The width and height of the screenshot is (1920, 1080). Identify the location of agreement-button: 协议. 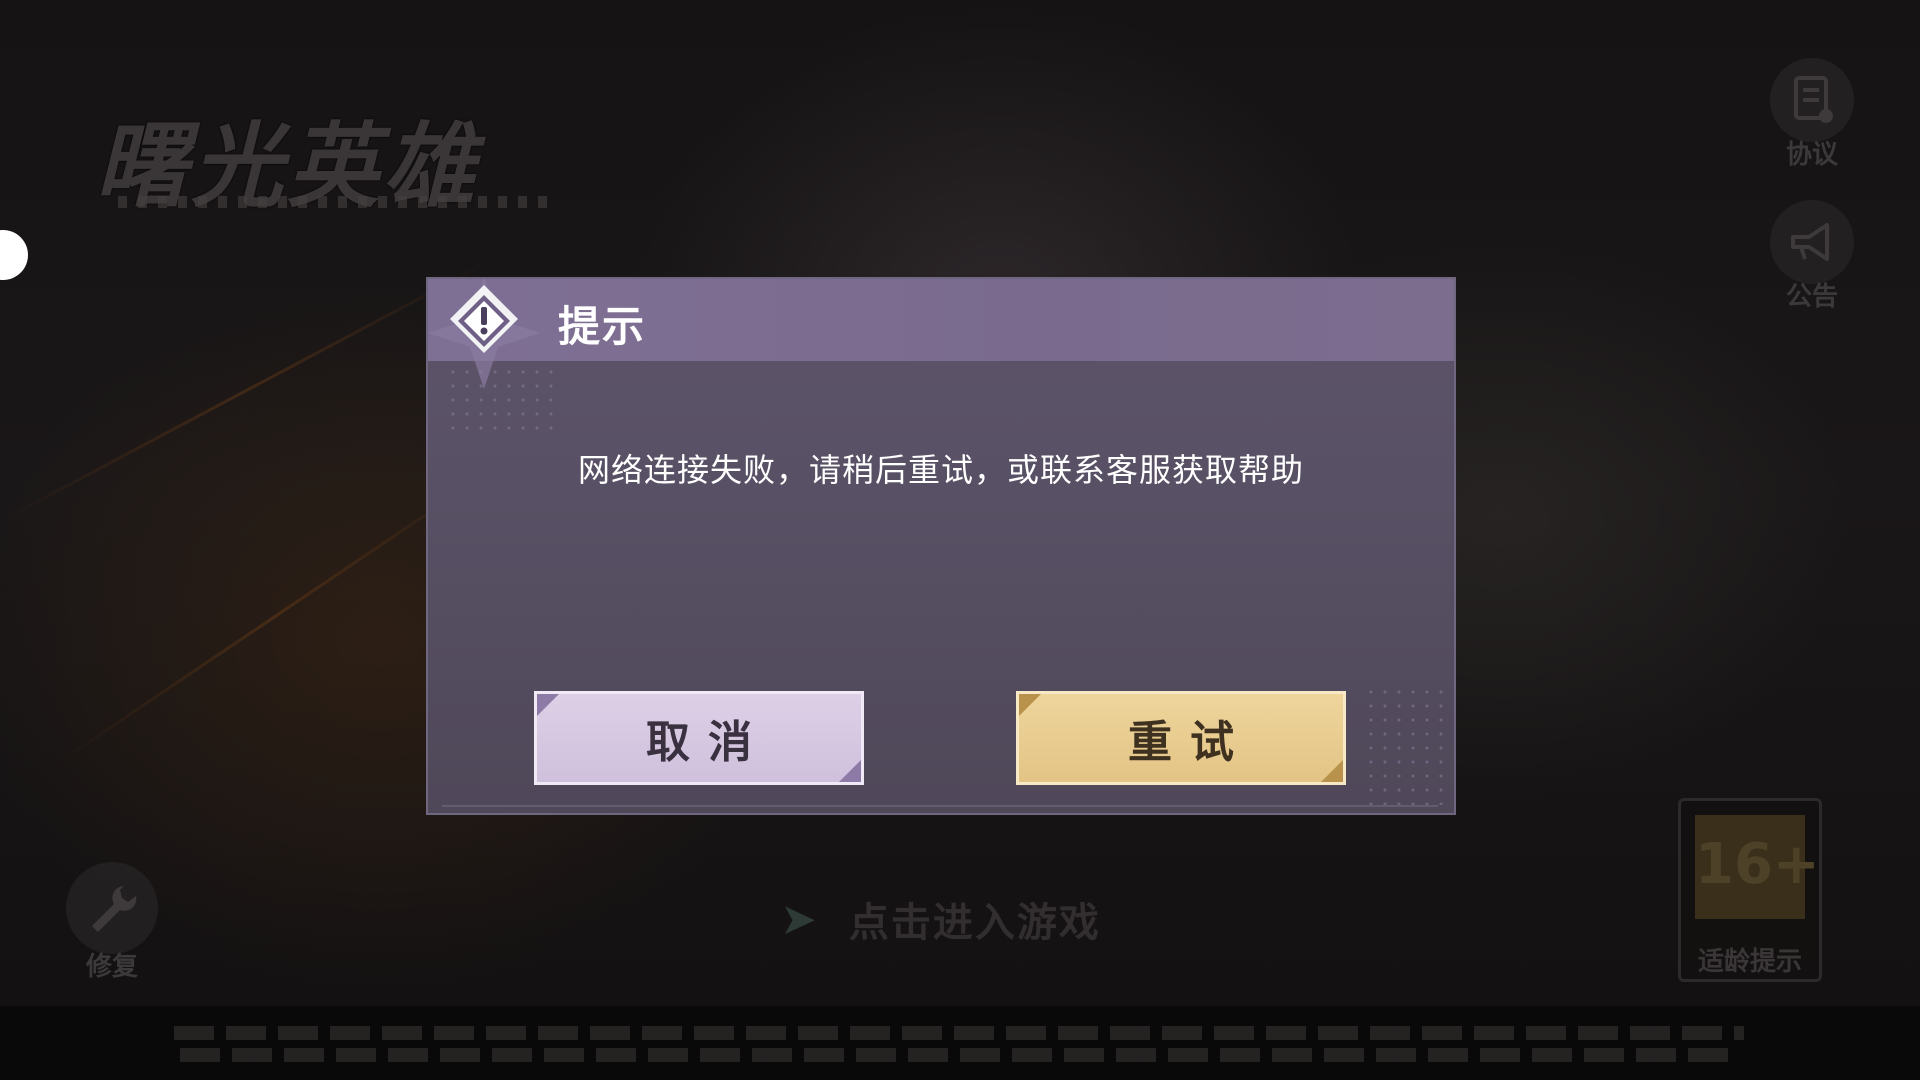
(1812, 114).